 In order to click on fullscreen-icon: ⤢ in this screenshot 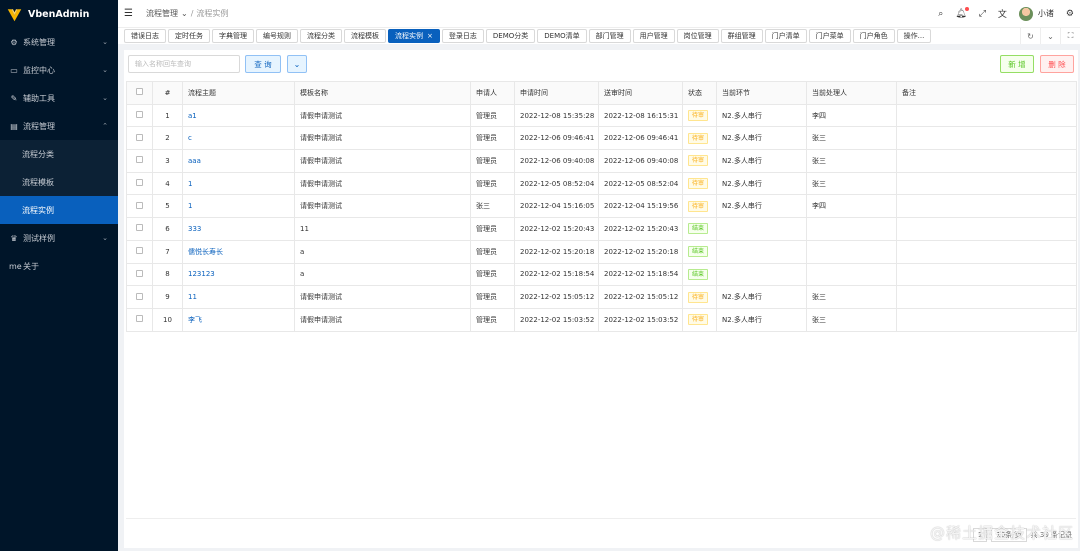, I will do `click(982, 14)`.